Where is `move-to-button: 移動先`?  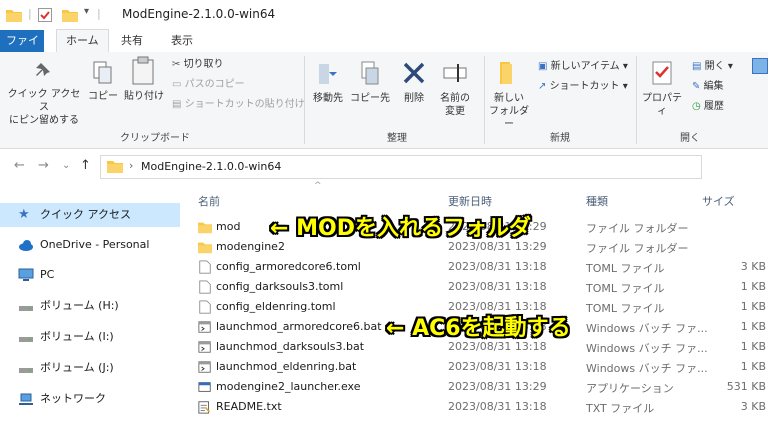 move-to-button: 移動先 is located at coordinates (328, 81).